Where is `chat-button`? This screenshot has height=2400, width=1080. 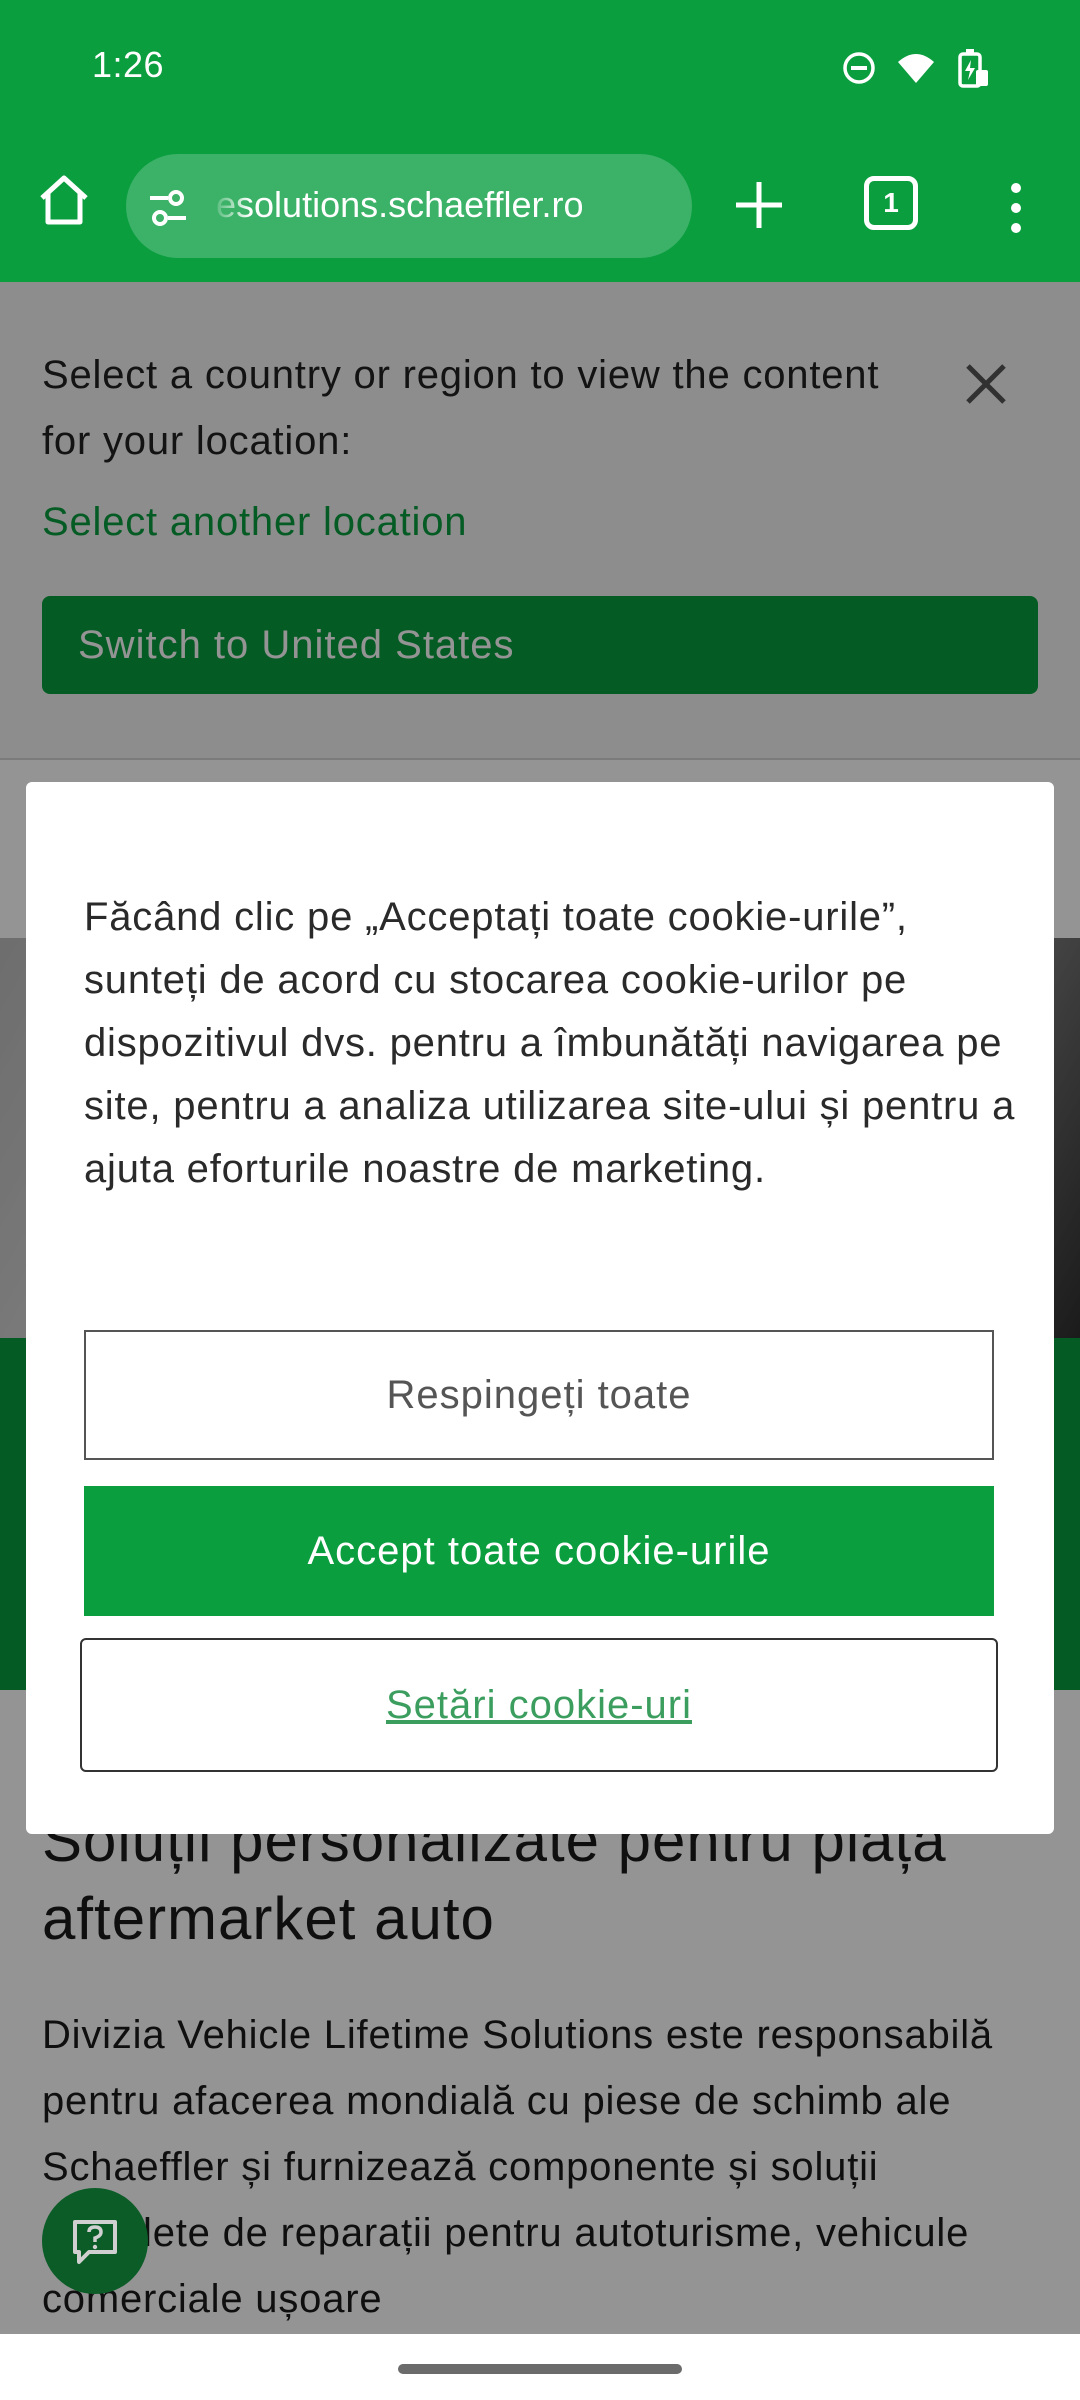
chat-button is located at coordinates (95, 2241).